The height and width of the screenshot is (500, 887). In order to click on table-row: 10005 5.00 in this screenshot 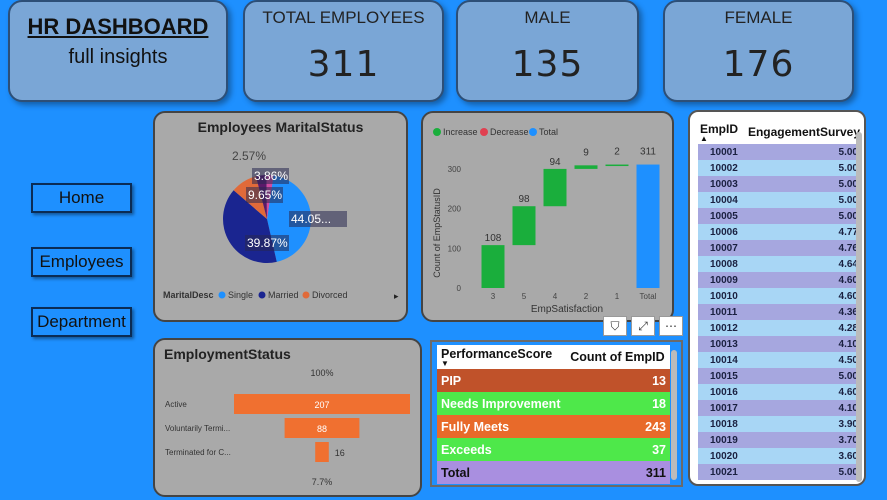, I will do `click(780, 216)`.